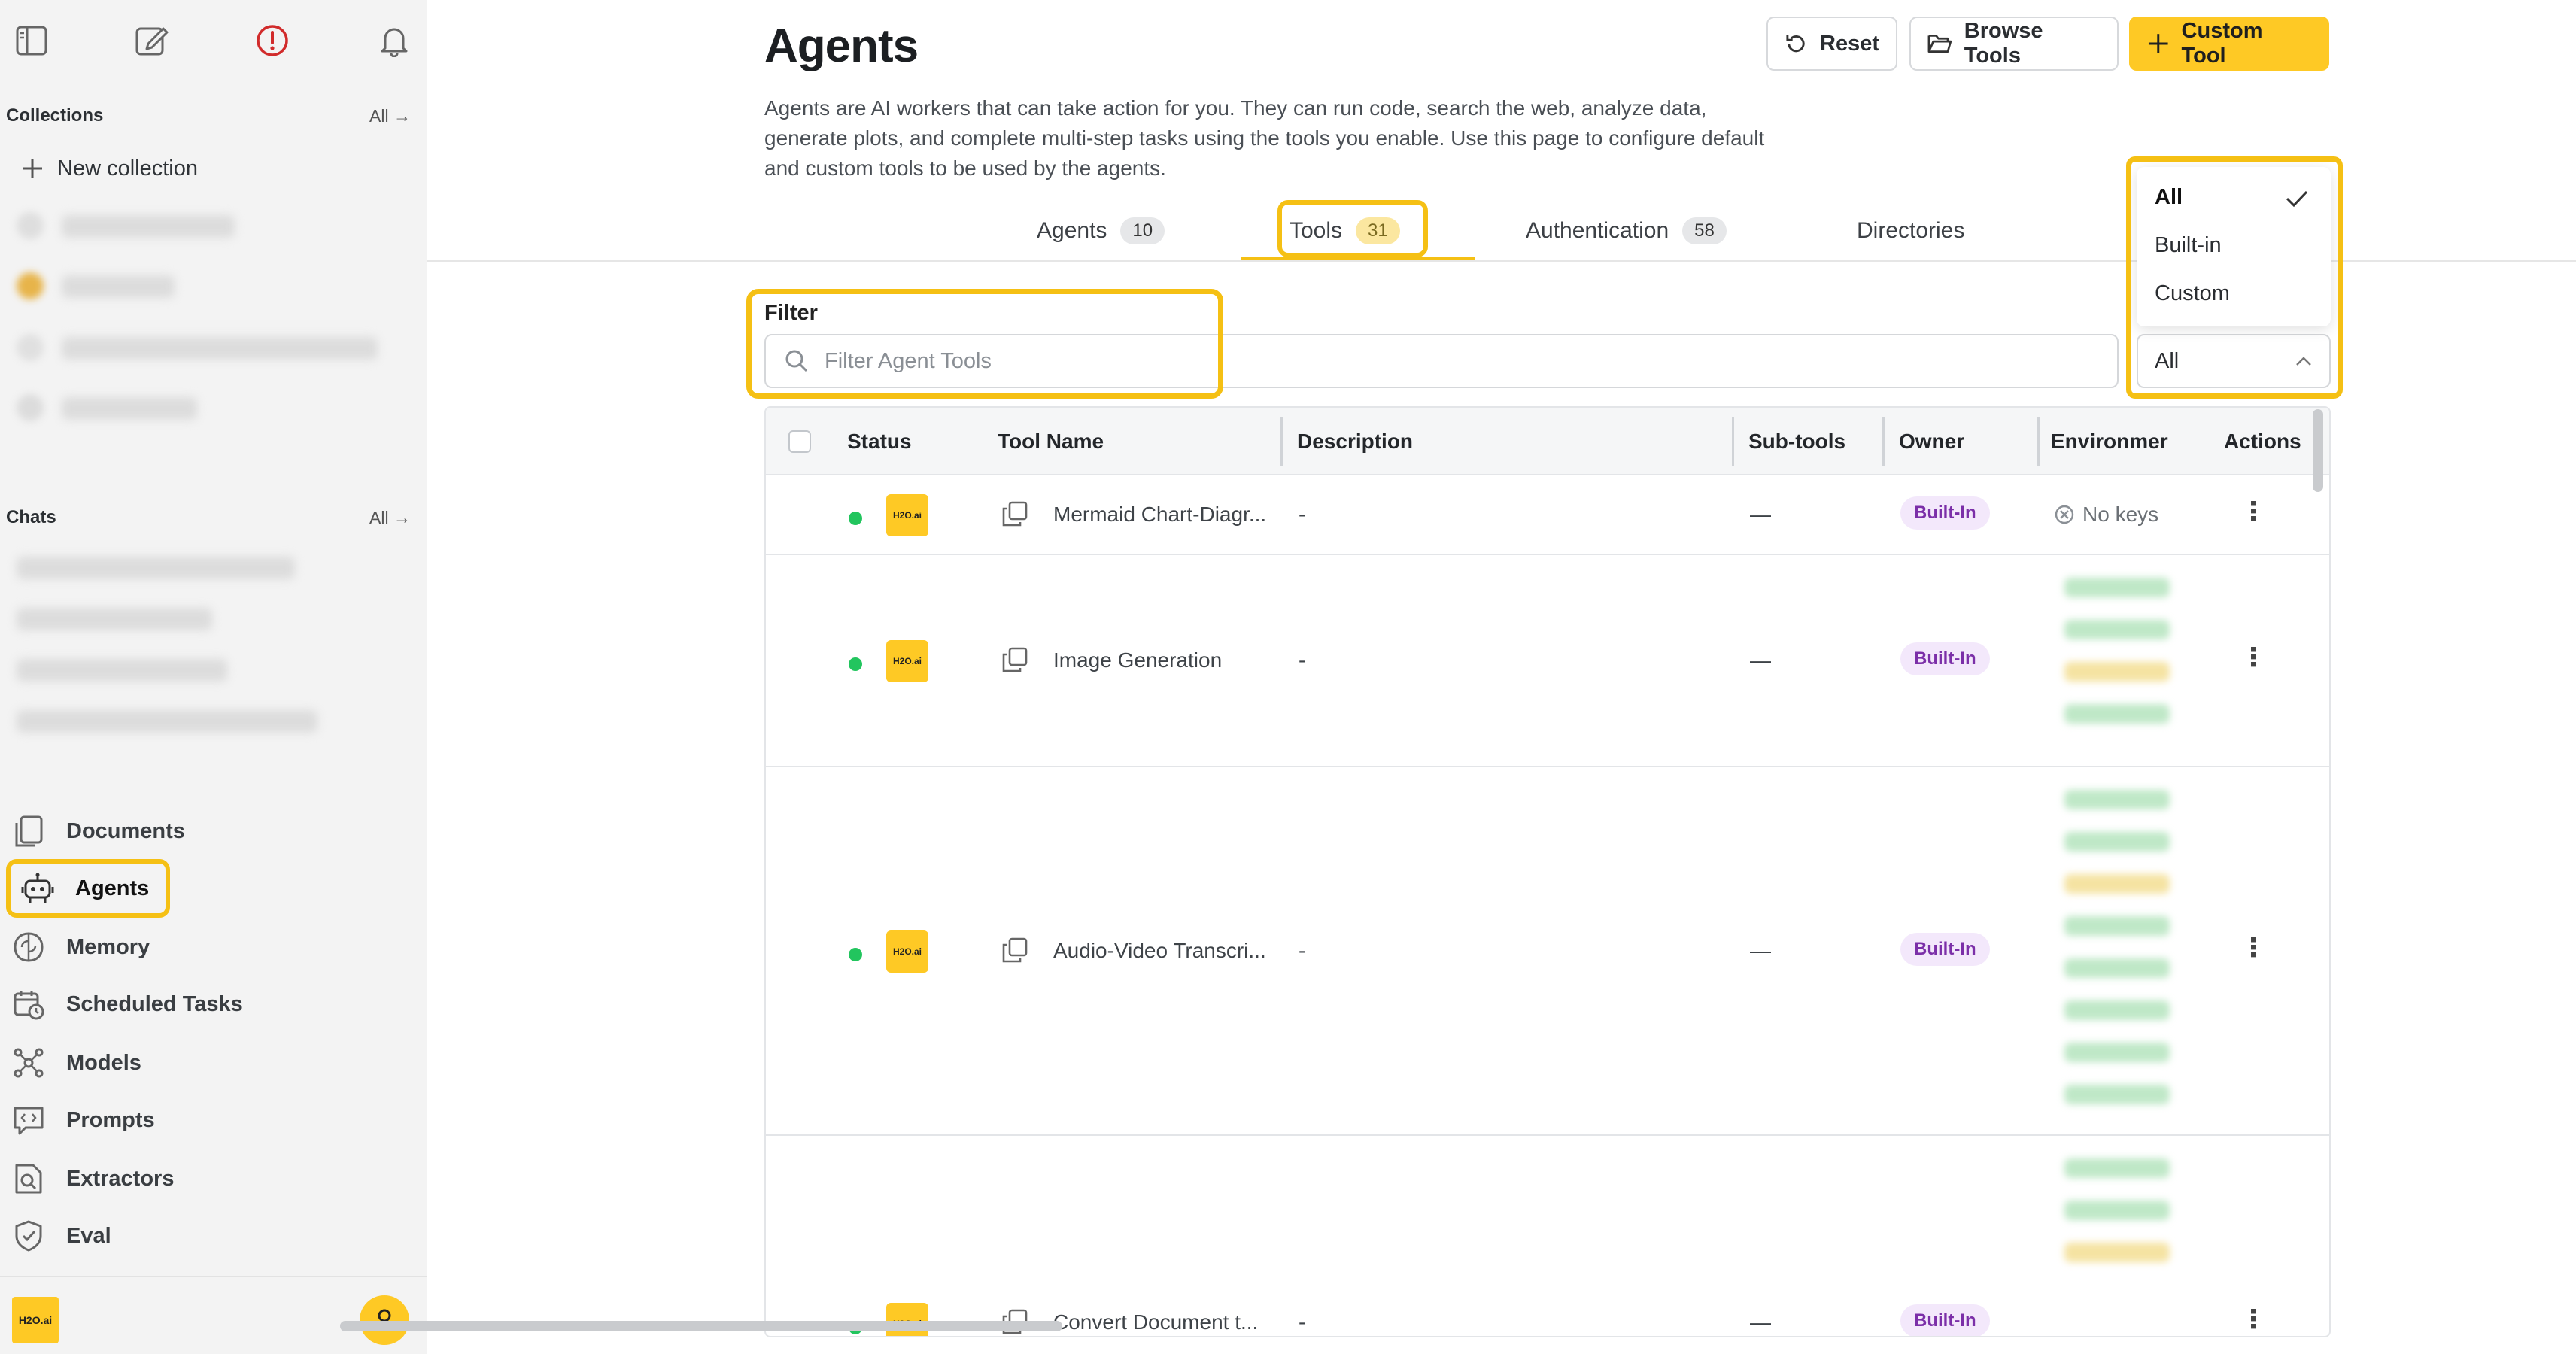  I want to click on user-avatar, so click(385, 1320).